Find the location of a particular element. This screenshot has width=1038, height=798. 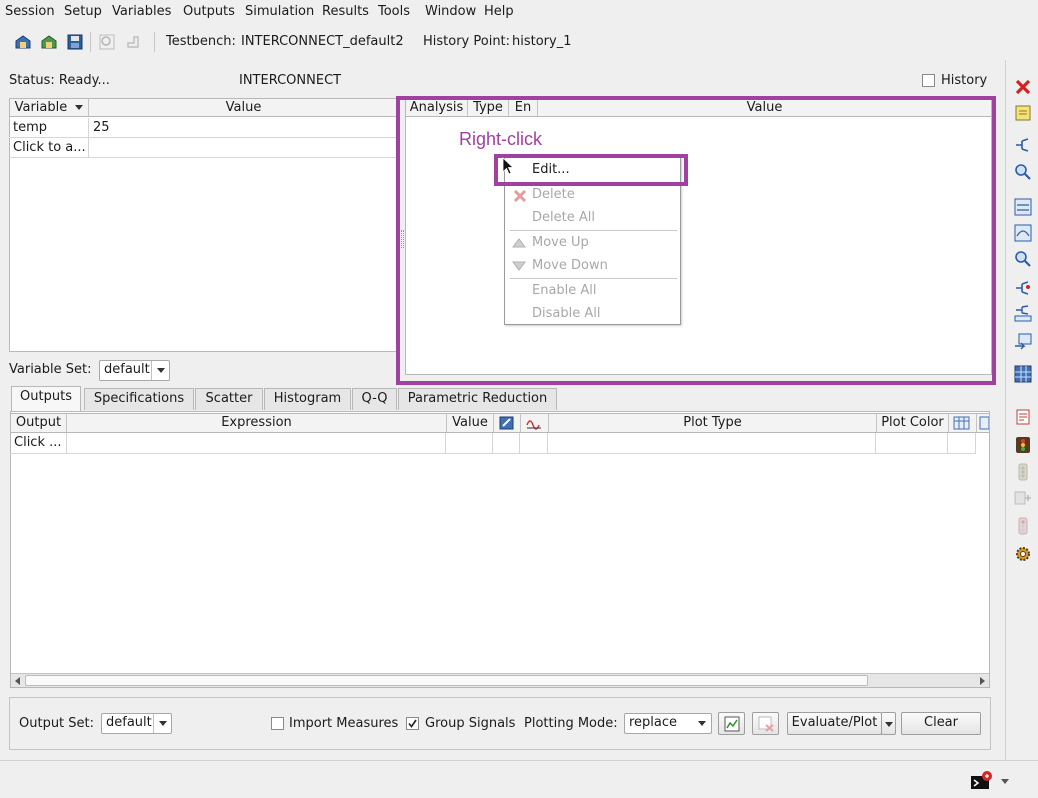

table-config-column-header is located at coordinates (963, 423).